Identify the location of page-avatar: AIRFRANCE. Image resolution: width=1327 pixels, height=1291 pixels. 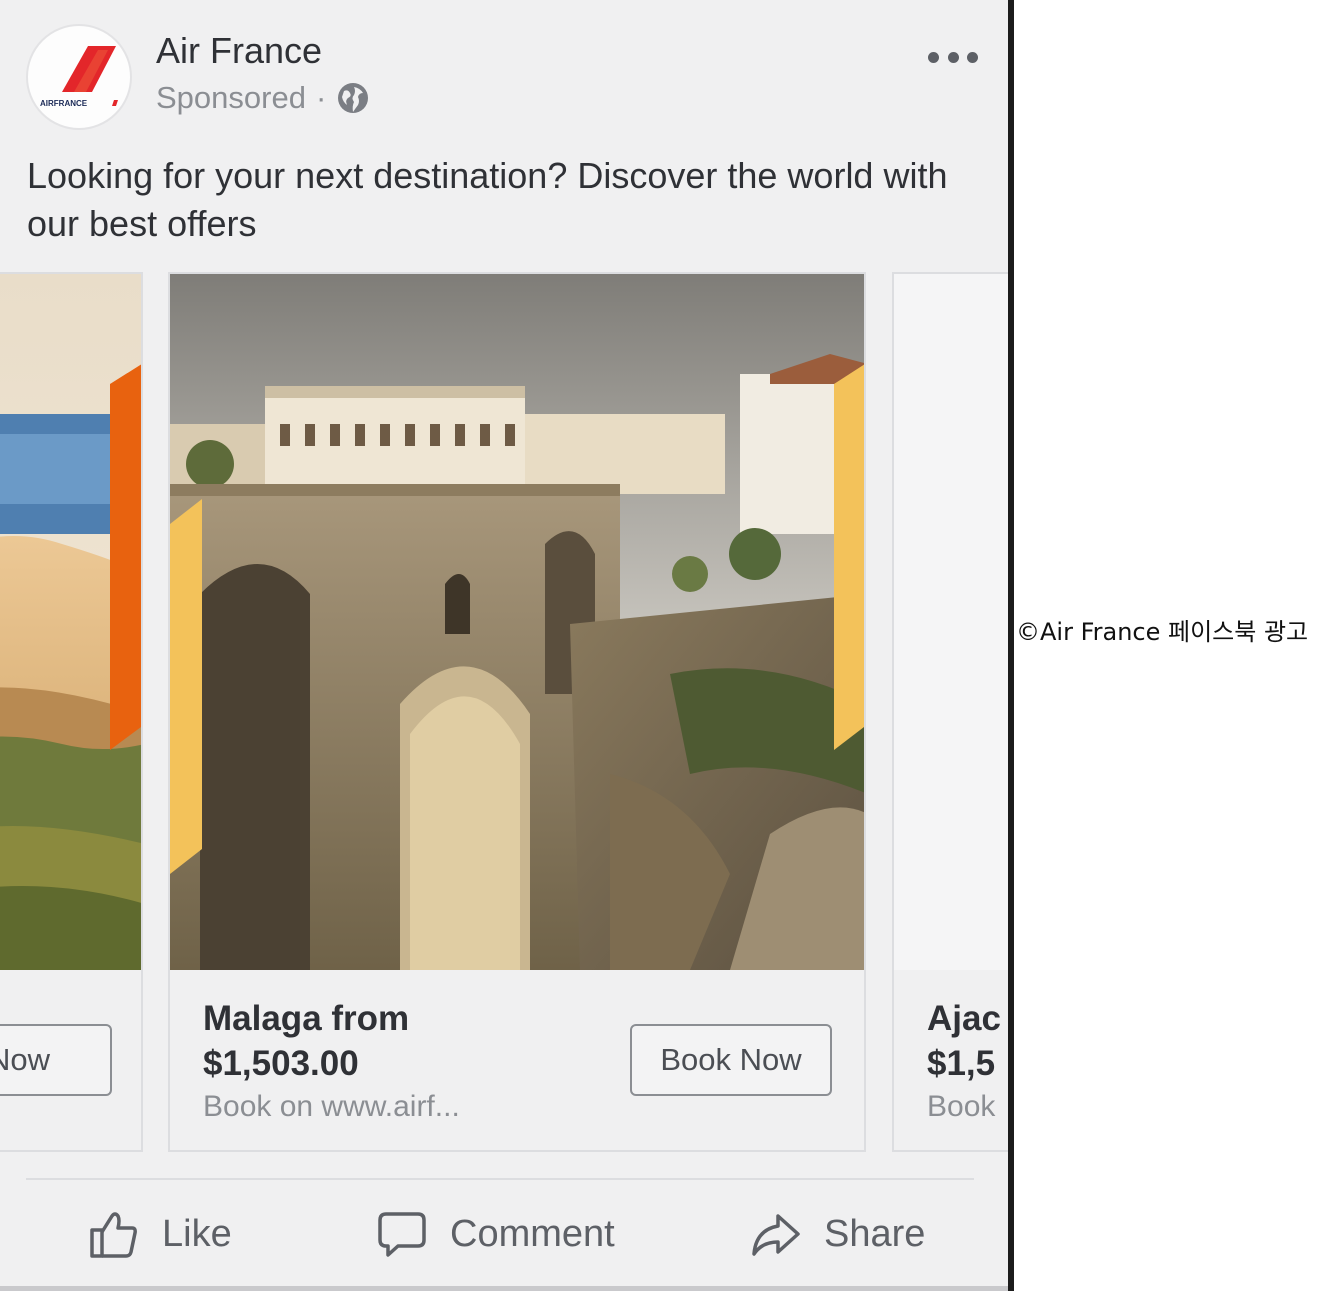
(79, 77).